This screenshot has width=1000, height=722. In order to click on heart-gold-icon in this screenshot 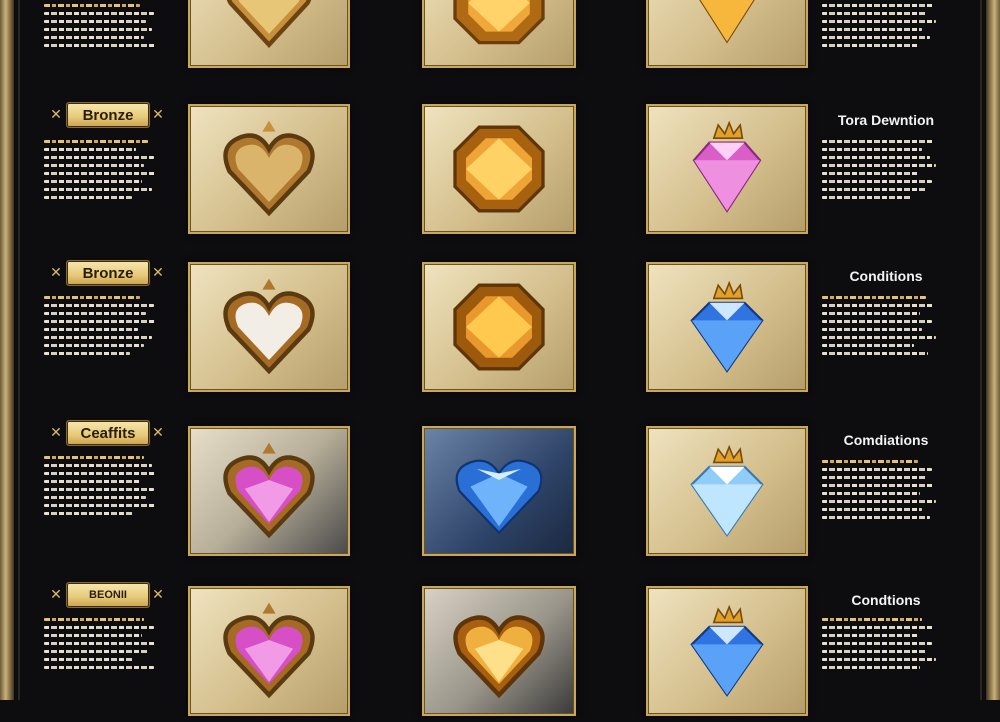, I will do `click(499, 657)`.